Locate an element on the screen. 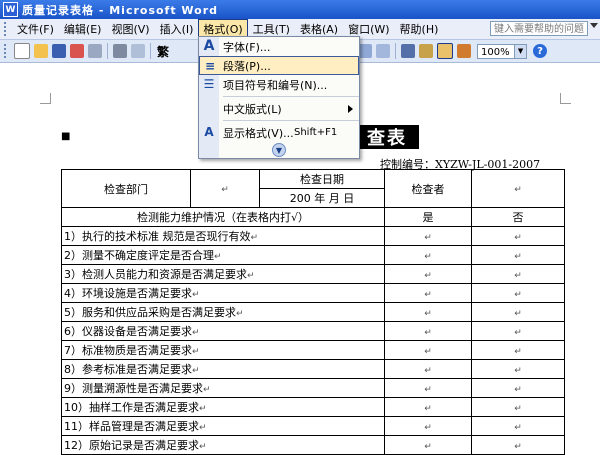 Image resolution: width=600 pixels, height=455 pixels. section-title-cell: 检测能力维护情况（在表格内打√） is located at coordinates (223, 217).